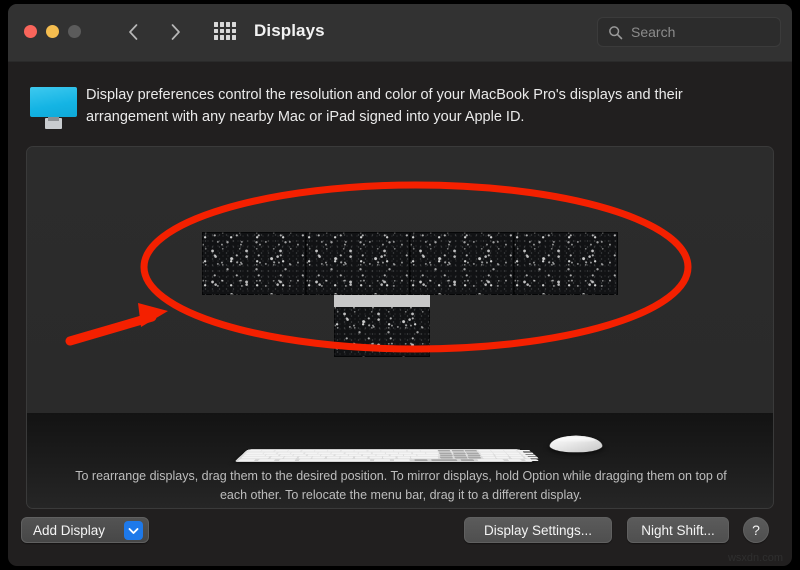 The image size is (800, 570). I want to click on search-input: Search, so click(689, 32).